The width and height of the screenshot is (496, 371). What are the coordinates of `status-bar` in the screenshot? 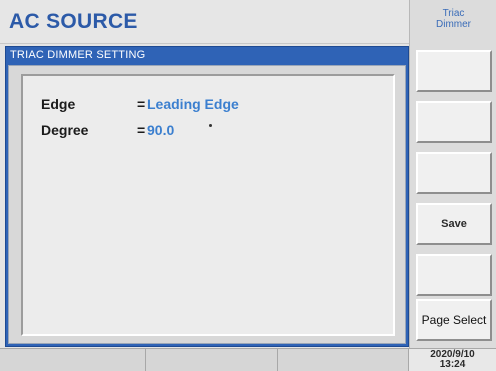 It's located at (204, 359).